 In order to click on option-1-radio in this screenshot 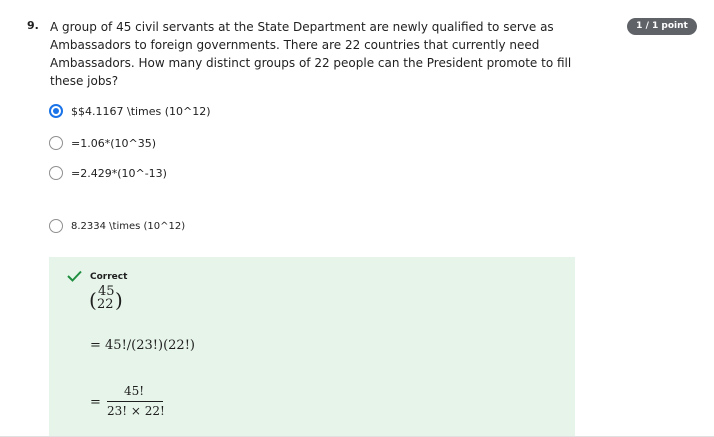, I will do `click(56, 111)`.